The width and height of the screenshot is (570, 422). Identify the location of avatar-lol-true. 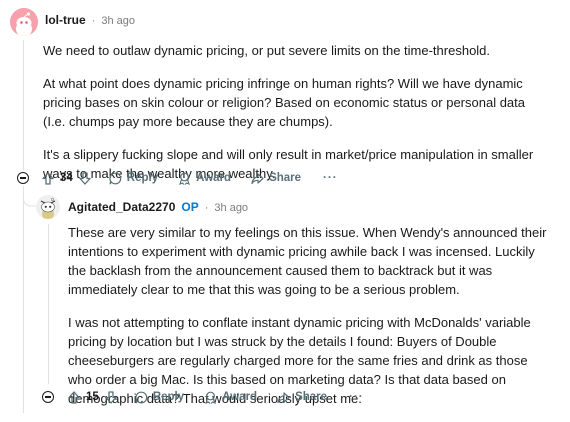
(24, 22).